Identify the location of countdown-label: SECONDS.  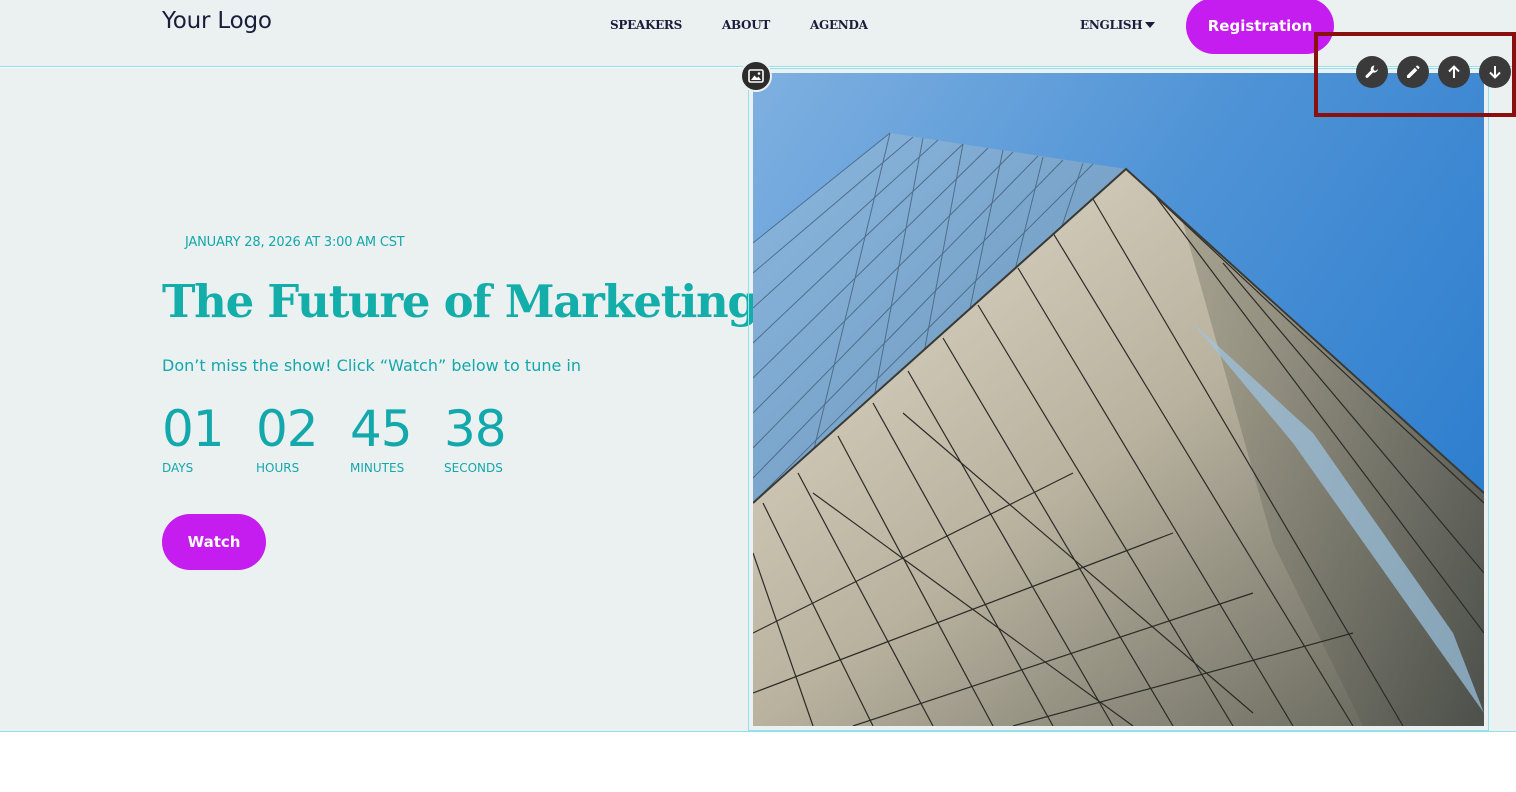
(473, 468).